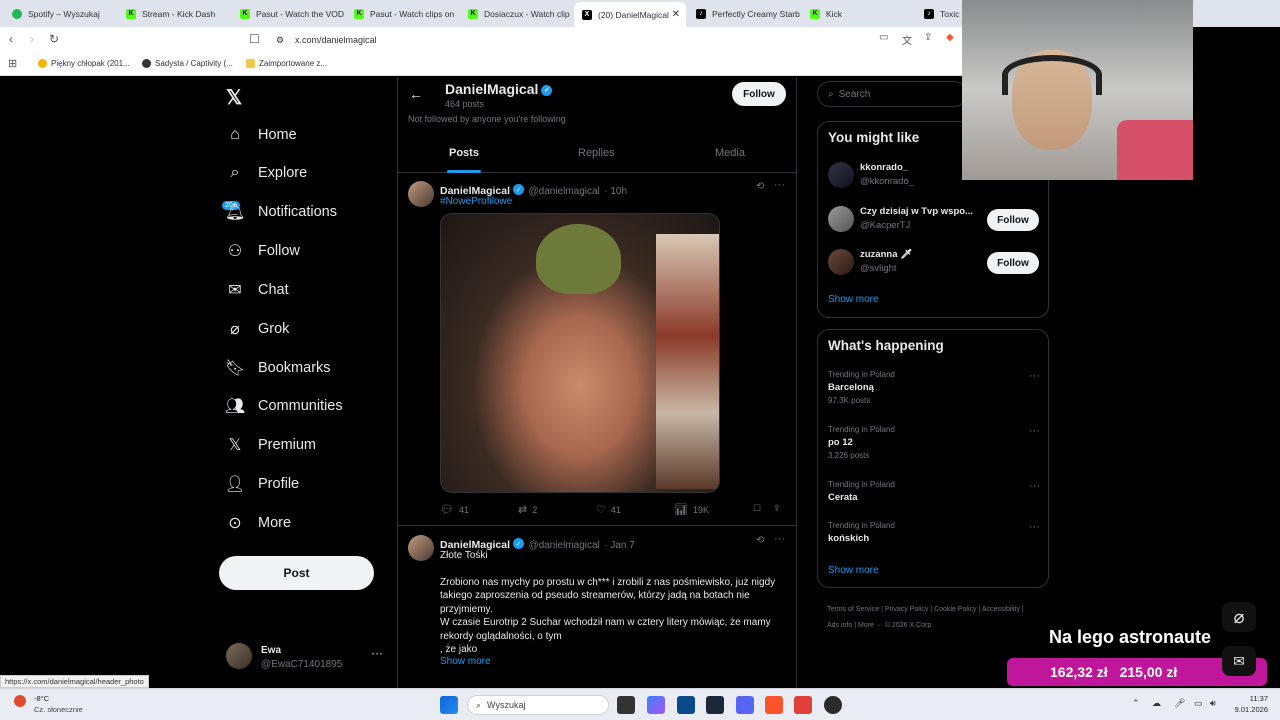  Describe the element at coordinates (774, 705) in the screenshot. I see `brave-icon` at that location.